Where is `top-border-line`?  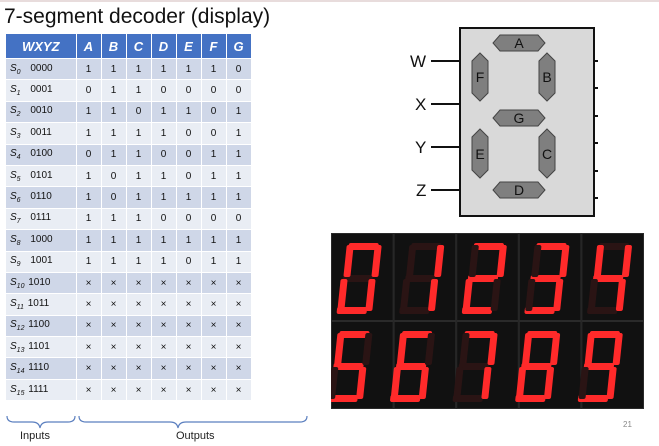
top-border-line is located at coordinates (329, 1).